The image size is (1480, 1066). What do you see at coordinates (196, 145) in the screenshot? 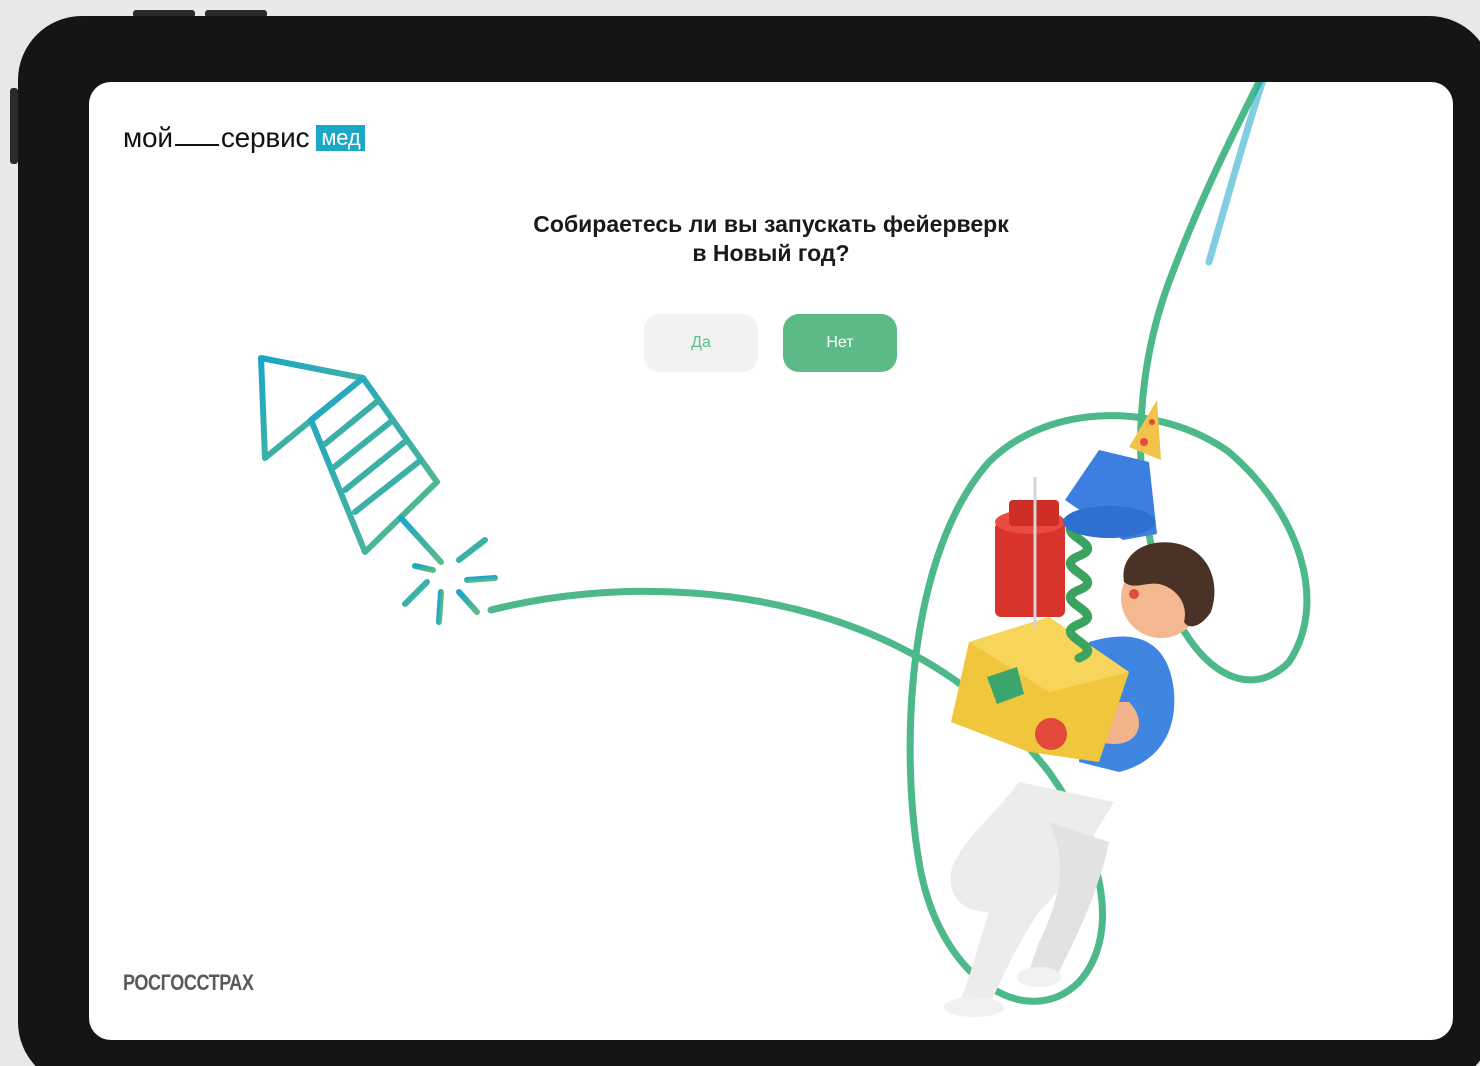
I see `brand-separator` at bounding box center [196, 145].